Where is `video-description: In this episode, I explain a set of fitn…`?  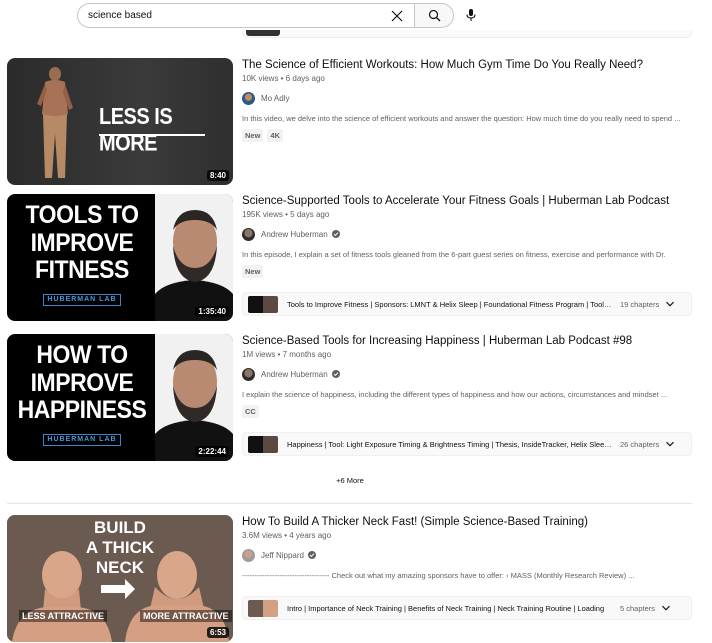
video-description: In this episode, I explain a set of fitn… is located at coordinates (454, 254).